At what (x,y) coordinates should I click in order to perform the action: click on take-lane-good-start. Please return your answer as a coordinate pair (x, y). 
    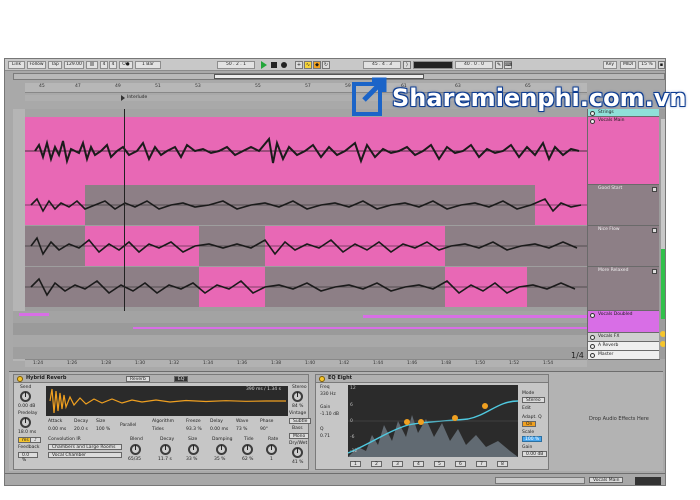
    Looking at the image, I should click on (306, 205).